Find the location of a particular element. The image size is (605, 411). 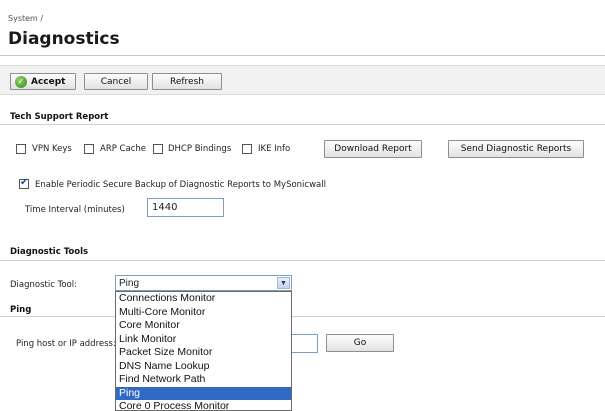

diagnostic-tool-label: Diagnostic Tool: is located at coordinates (43, 285).